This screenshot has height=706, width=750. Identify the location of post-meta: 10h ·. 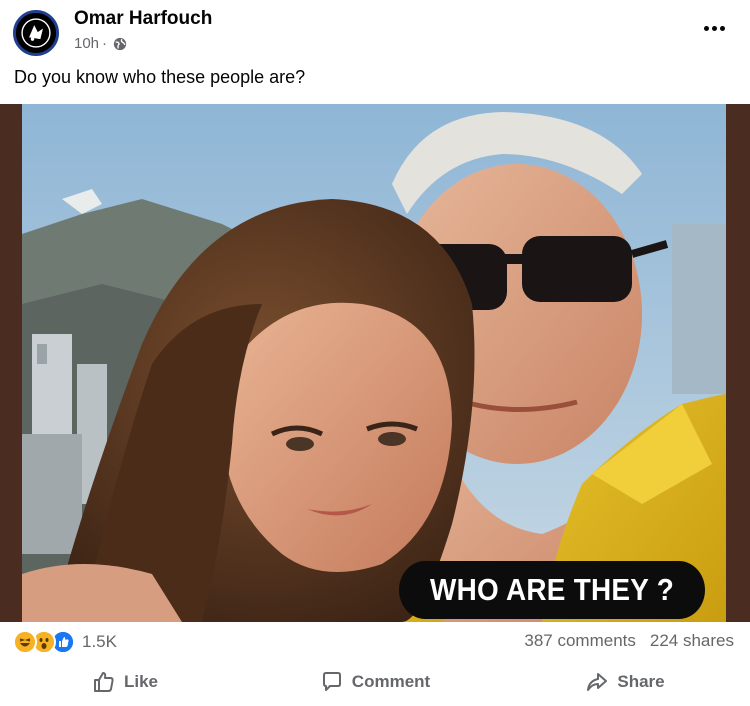
(100, 43).